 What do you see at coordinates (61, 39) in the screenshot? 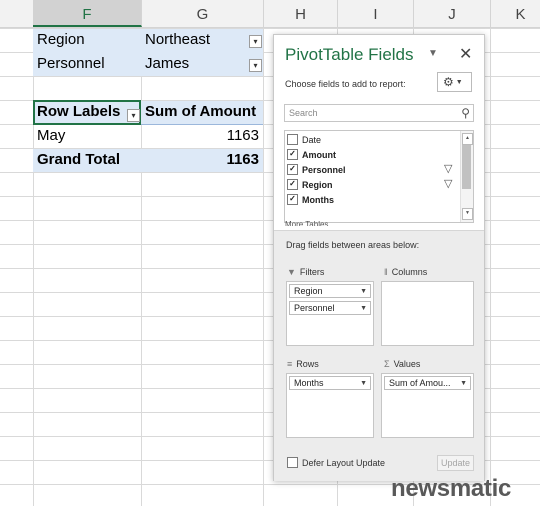
I see `filter-field-region: Region` at bounding box center [61, 39].